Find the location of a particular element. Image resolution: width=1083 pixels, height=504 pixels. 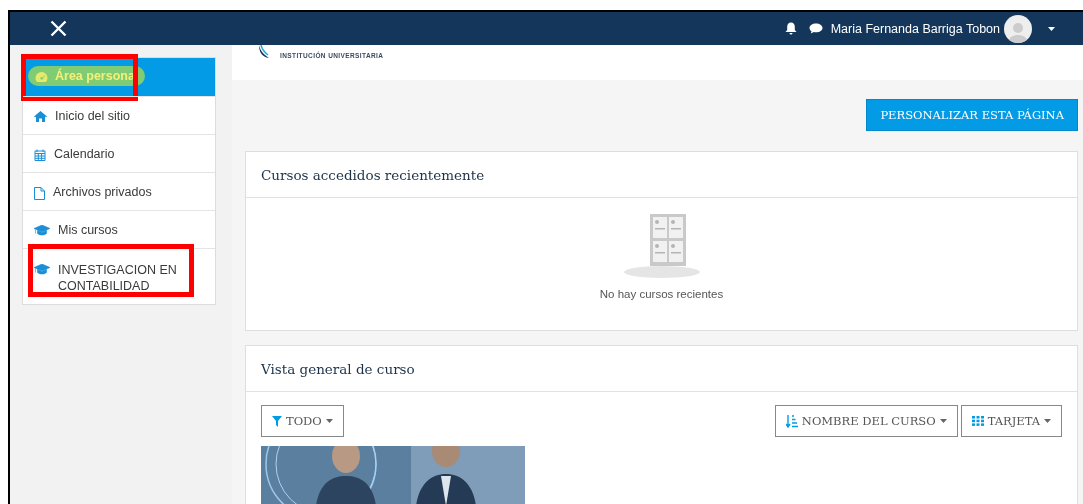

sidebar-label: Mis cursos is located at coordinates (88, 230).